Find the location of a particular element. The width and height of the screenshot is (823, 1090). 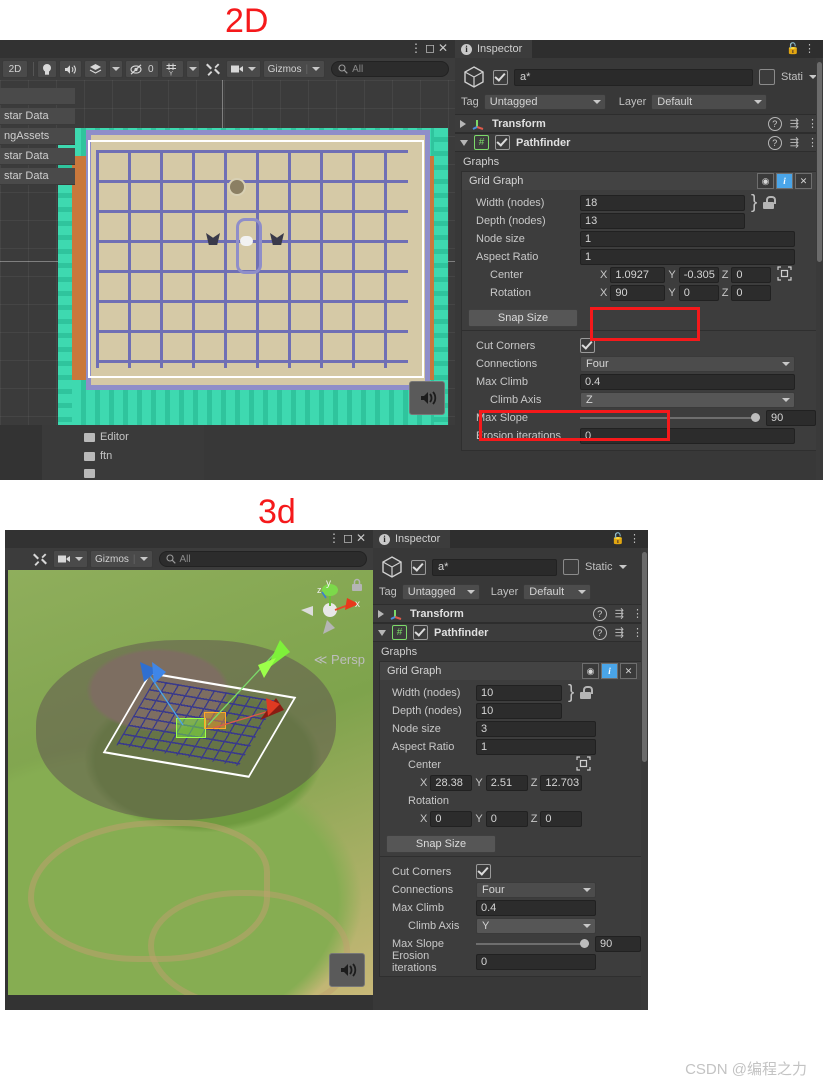

hierarchy-peek-item-1: star Data is located at coordinates (37, 116).